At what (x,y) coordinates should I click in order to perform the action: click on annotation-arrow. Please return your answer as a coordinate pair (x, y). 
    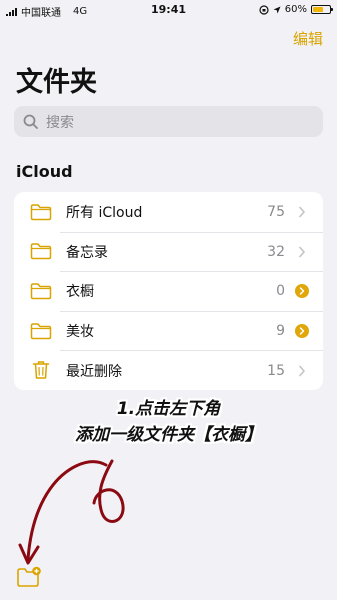
    Looking at the image, I should click on (71, 512).